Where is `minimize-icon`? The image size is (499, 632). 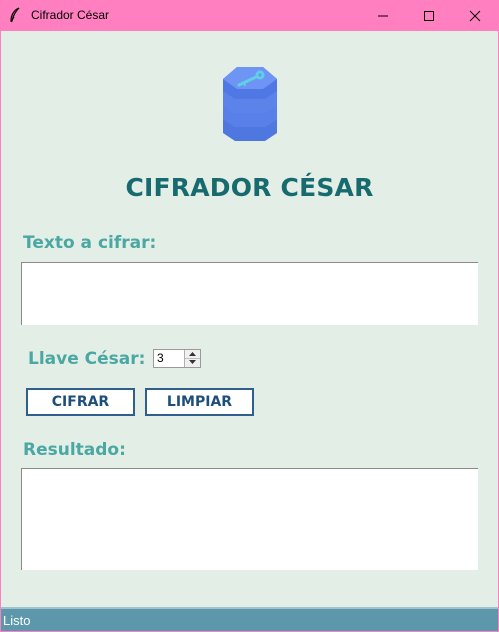 minimize-icon is located at coordinates (383, 15).